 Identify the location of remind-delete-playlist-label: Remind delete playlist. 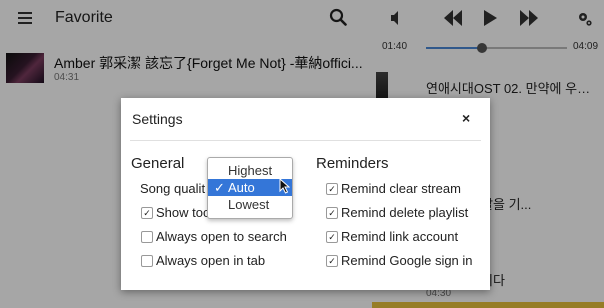
(405, 212).